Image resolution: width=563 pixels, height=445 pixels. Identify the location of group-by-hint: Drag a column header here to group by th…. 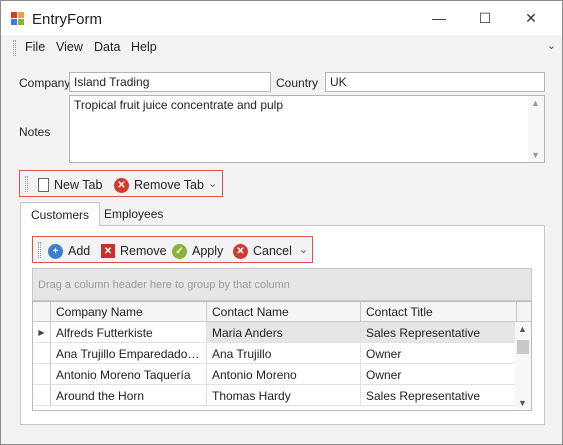
(164, 285).